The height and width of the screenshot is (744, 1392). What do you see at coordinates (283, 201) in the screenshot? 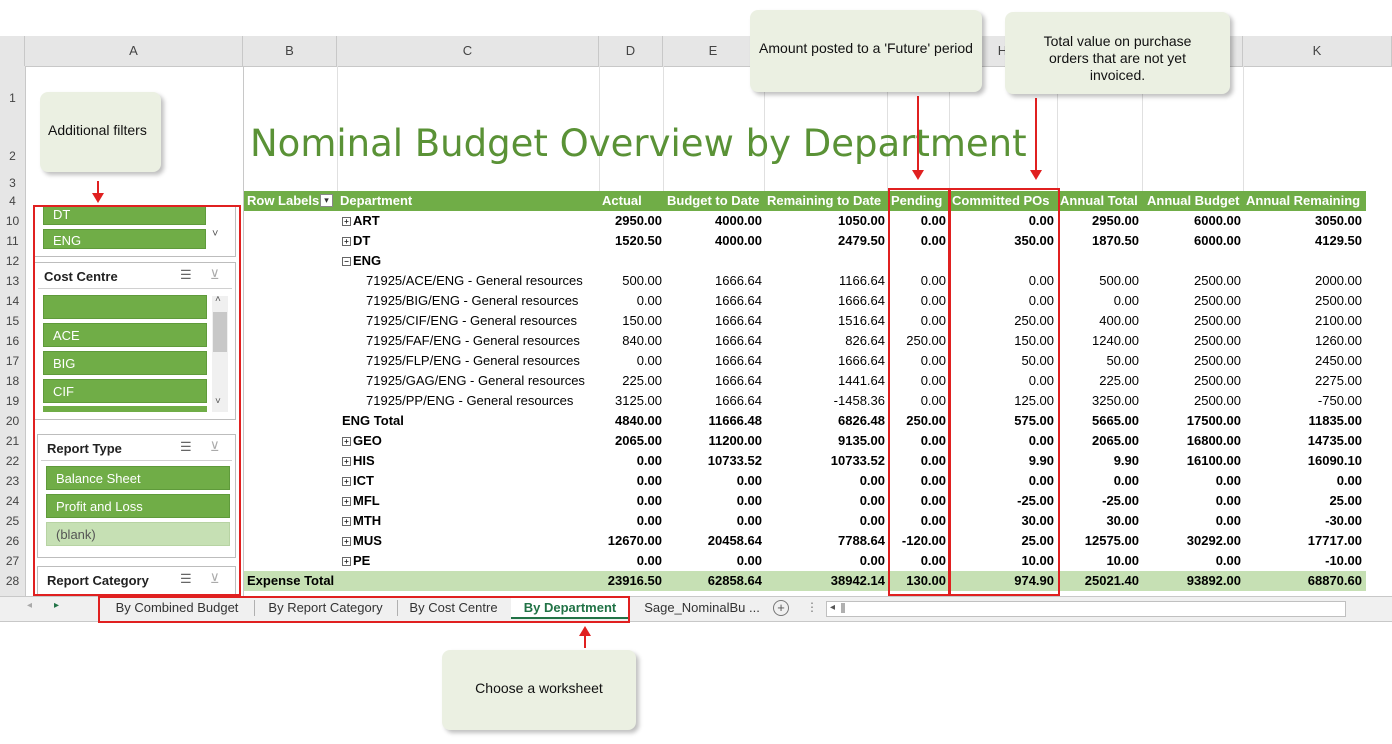
I see `header-row-labels: Row Labels` at bounding box center [283, 201].